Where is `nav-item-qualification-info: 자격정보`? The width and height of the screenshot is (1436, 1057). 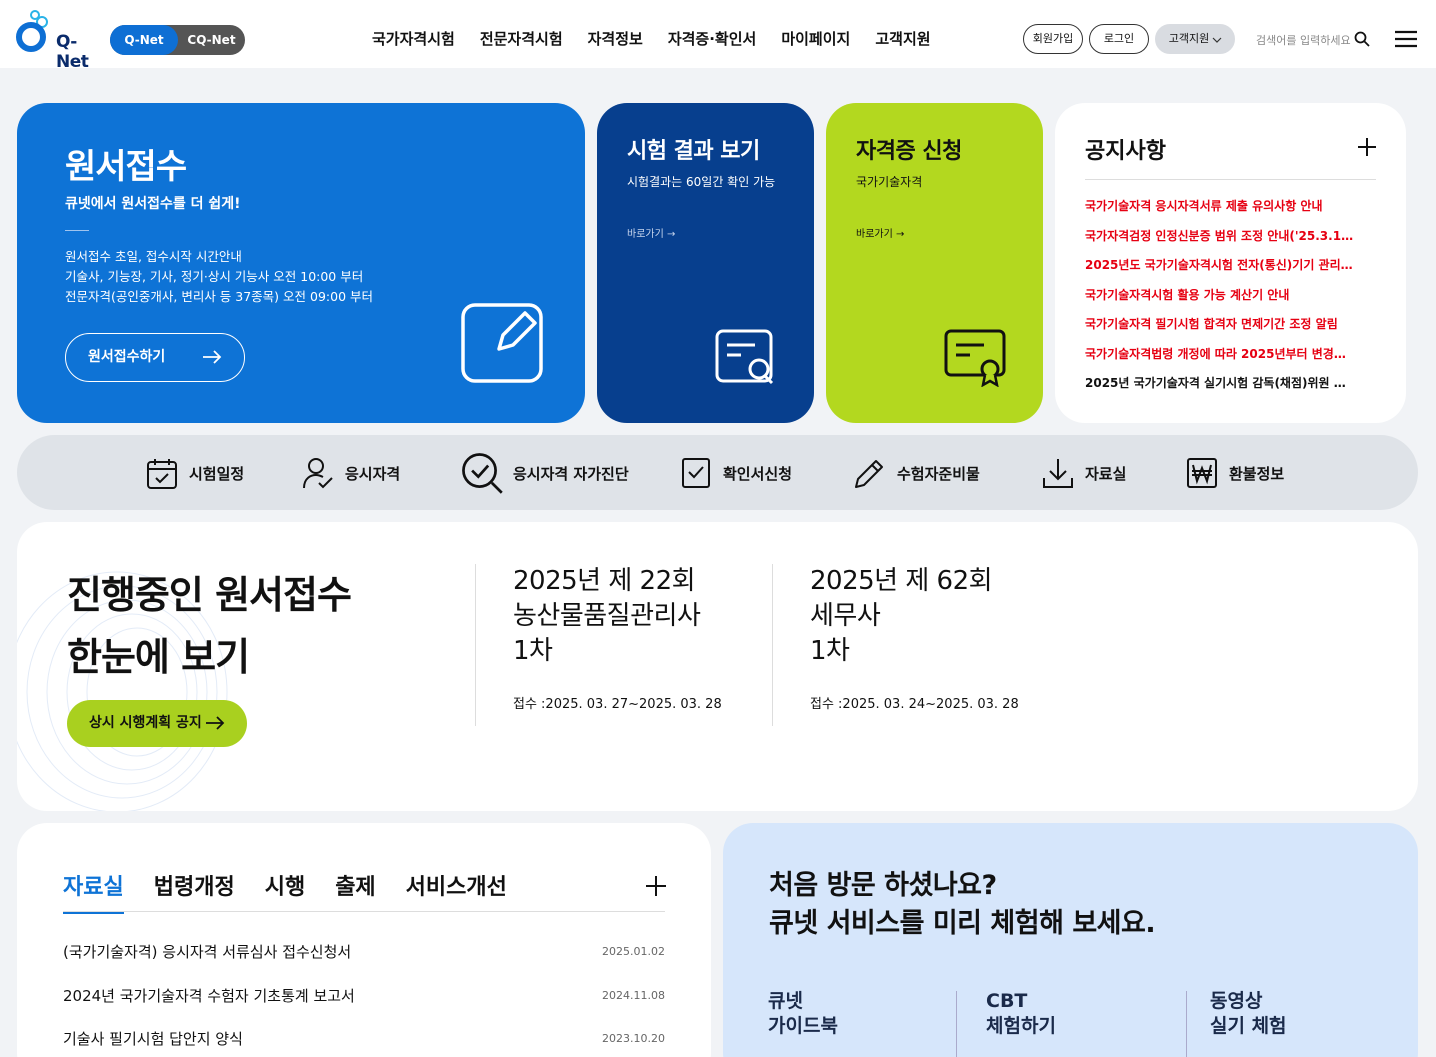 nav-item-qualification-info: 자격정보 is located at coordinates (615, 38).